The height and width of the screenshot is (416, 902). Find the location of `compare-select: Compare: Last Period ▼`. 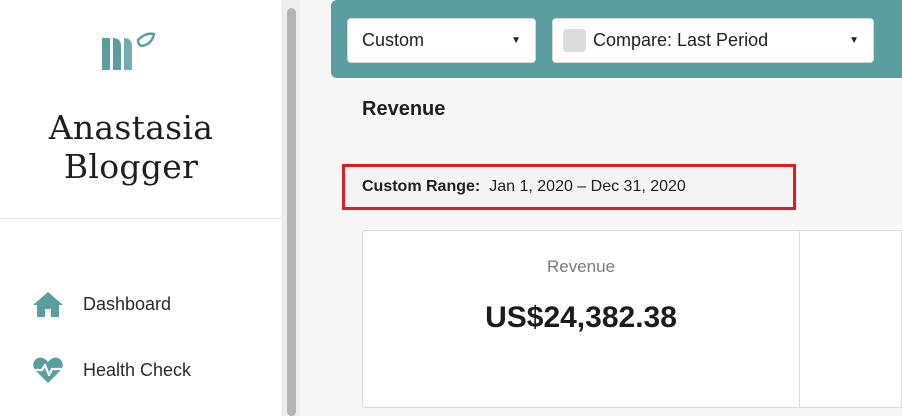

compare-select: Compare: Last Period ▼ is located at coordinates (713, 40).